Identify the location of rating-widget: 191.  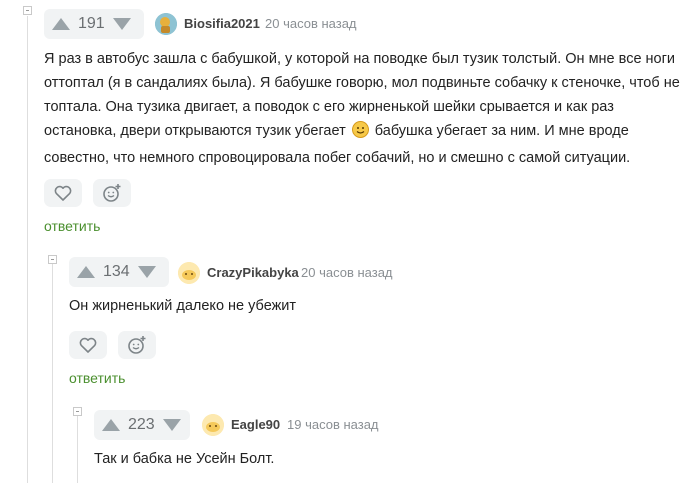
(94, 24).